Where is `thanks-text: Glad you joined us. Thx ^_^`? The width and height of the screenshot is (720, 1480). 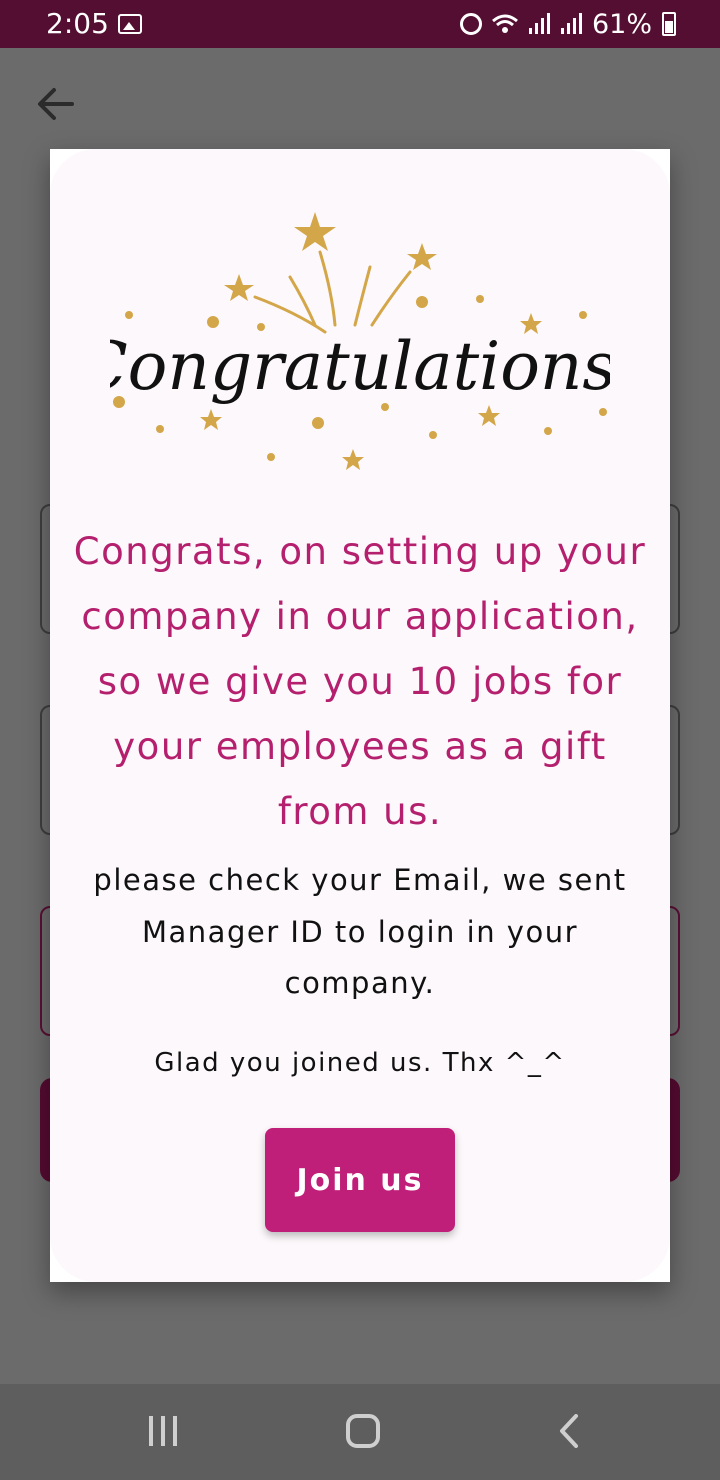 thanks-text: Glad you joined us. Thx ^_^ is located at coordinates (360, 1063).